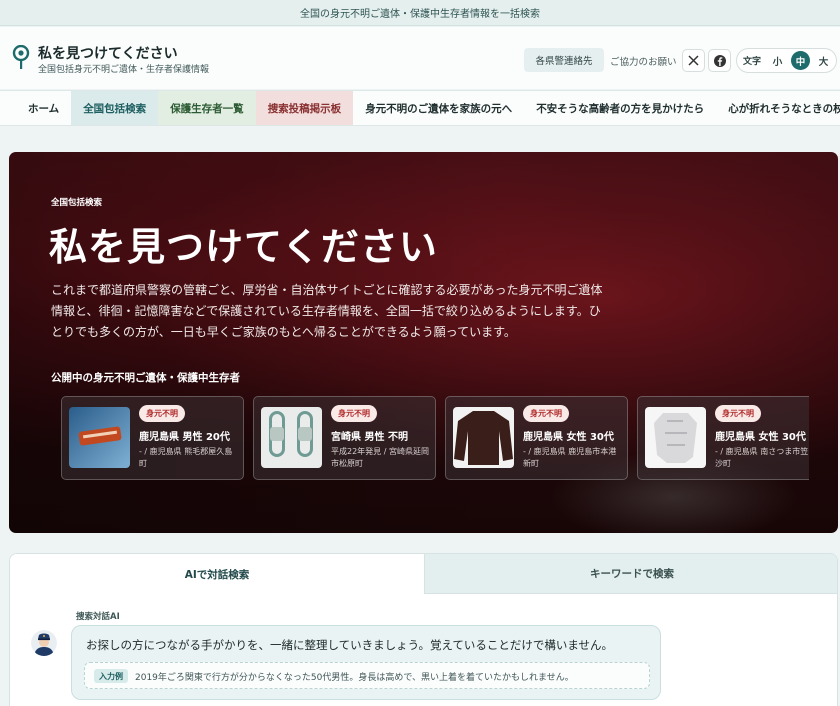  I want to click on case-card: 身元不明 鹿児島県 女性 30代 - / 鹿児島県 南さつま市笠沙町, so click(723, 438).